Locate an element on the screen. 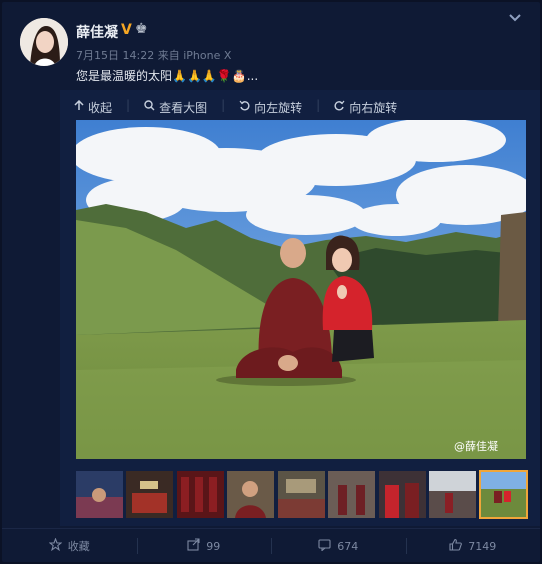 The width and height of the screenshot is (542, 564). photo-watermark: @薛佳凝 is located at coordinates (476, 446).